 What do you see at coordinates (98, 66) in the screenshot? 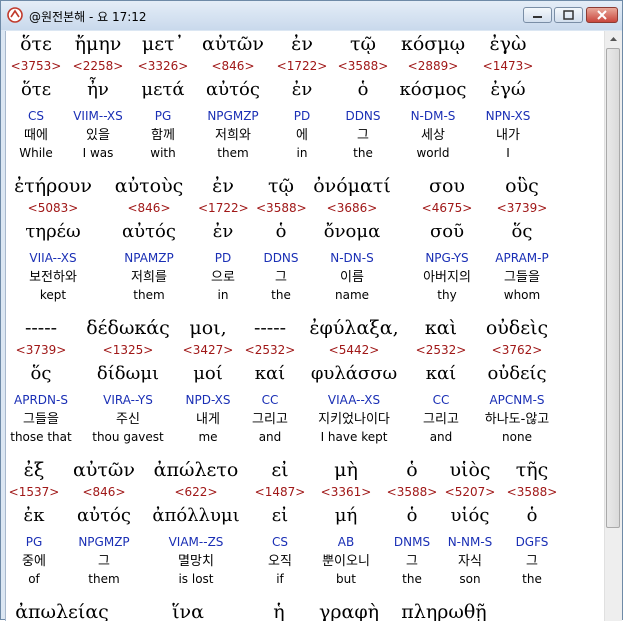
I see `strong-number: <2258>` at bounding box center [98, 66].